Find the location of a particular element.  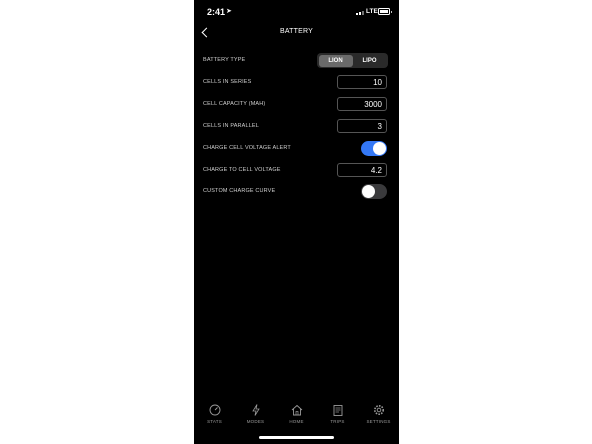

custom-charge-curve-label: CUSTOM CHARGE CURVE is located at coordinates (239, 191).